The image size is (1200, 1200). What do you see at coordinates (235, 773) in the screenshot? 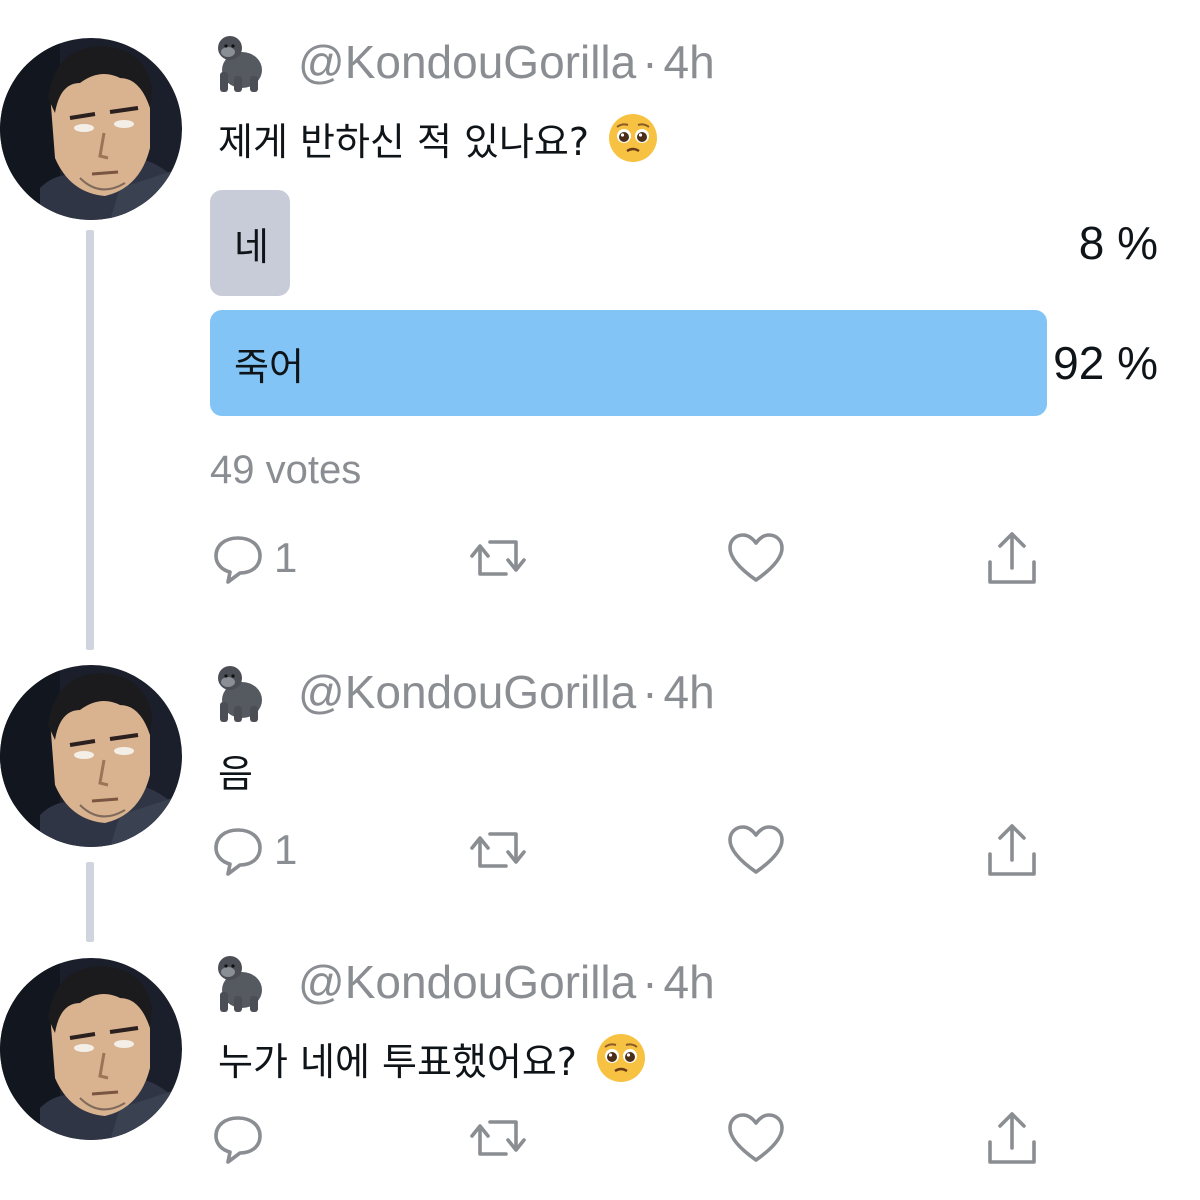
I see `tweet-text-body: 음` at bounding box center [235, 773].